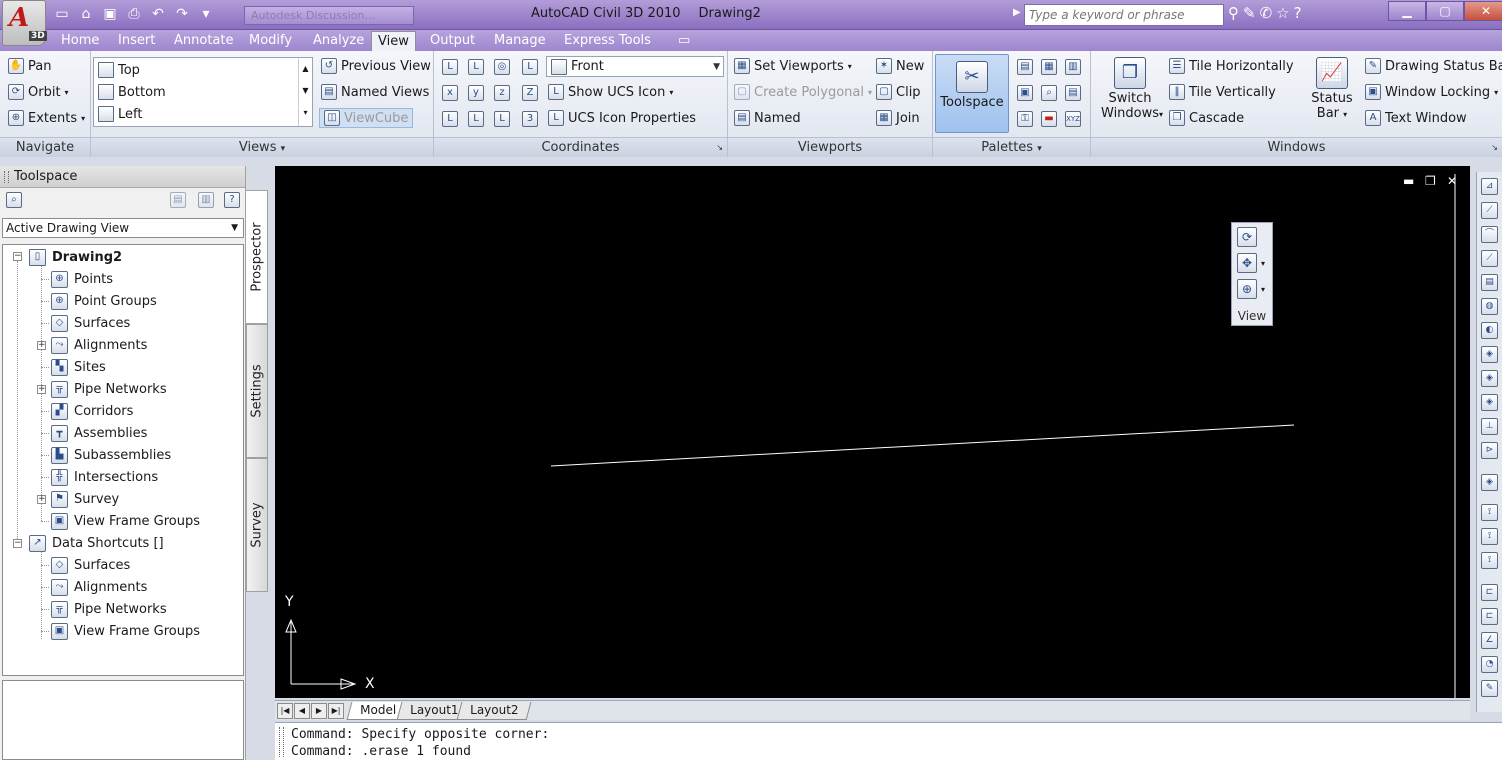  Describe the element at coordinates (607, 41) in the screenshot. I see `tab-express-tools: Express Tools` at that location.